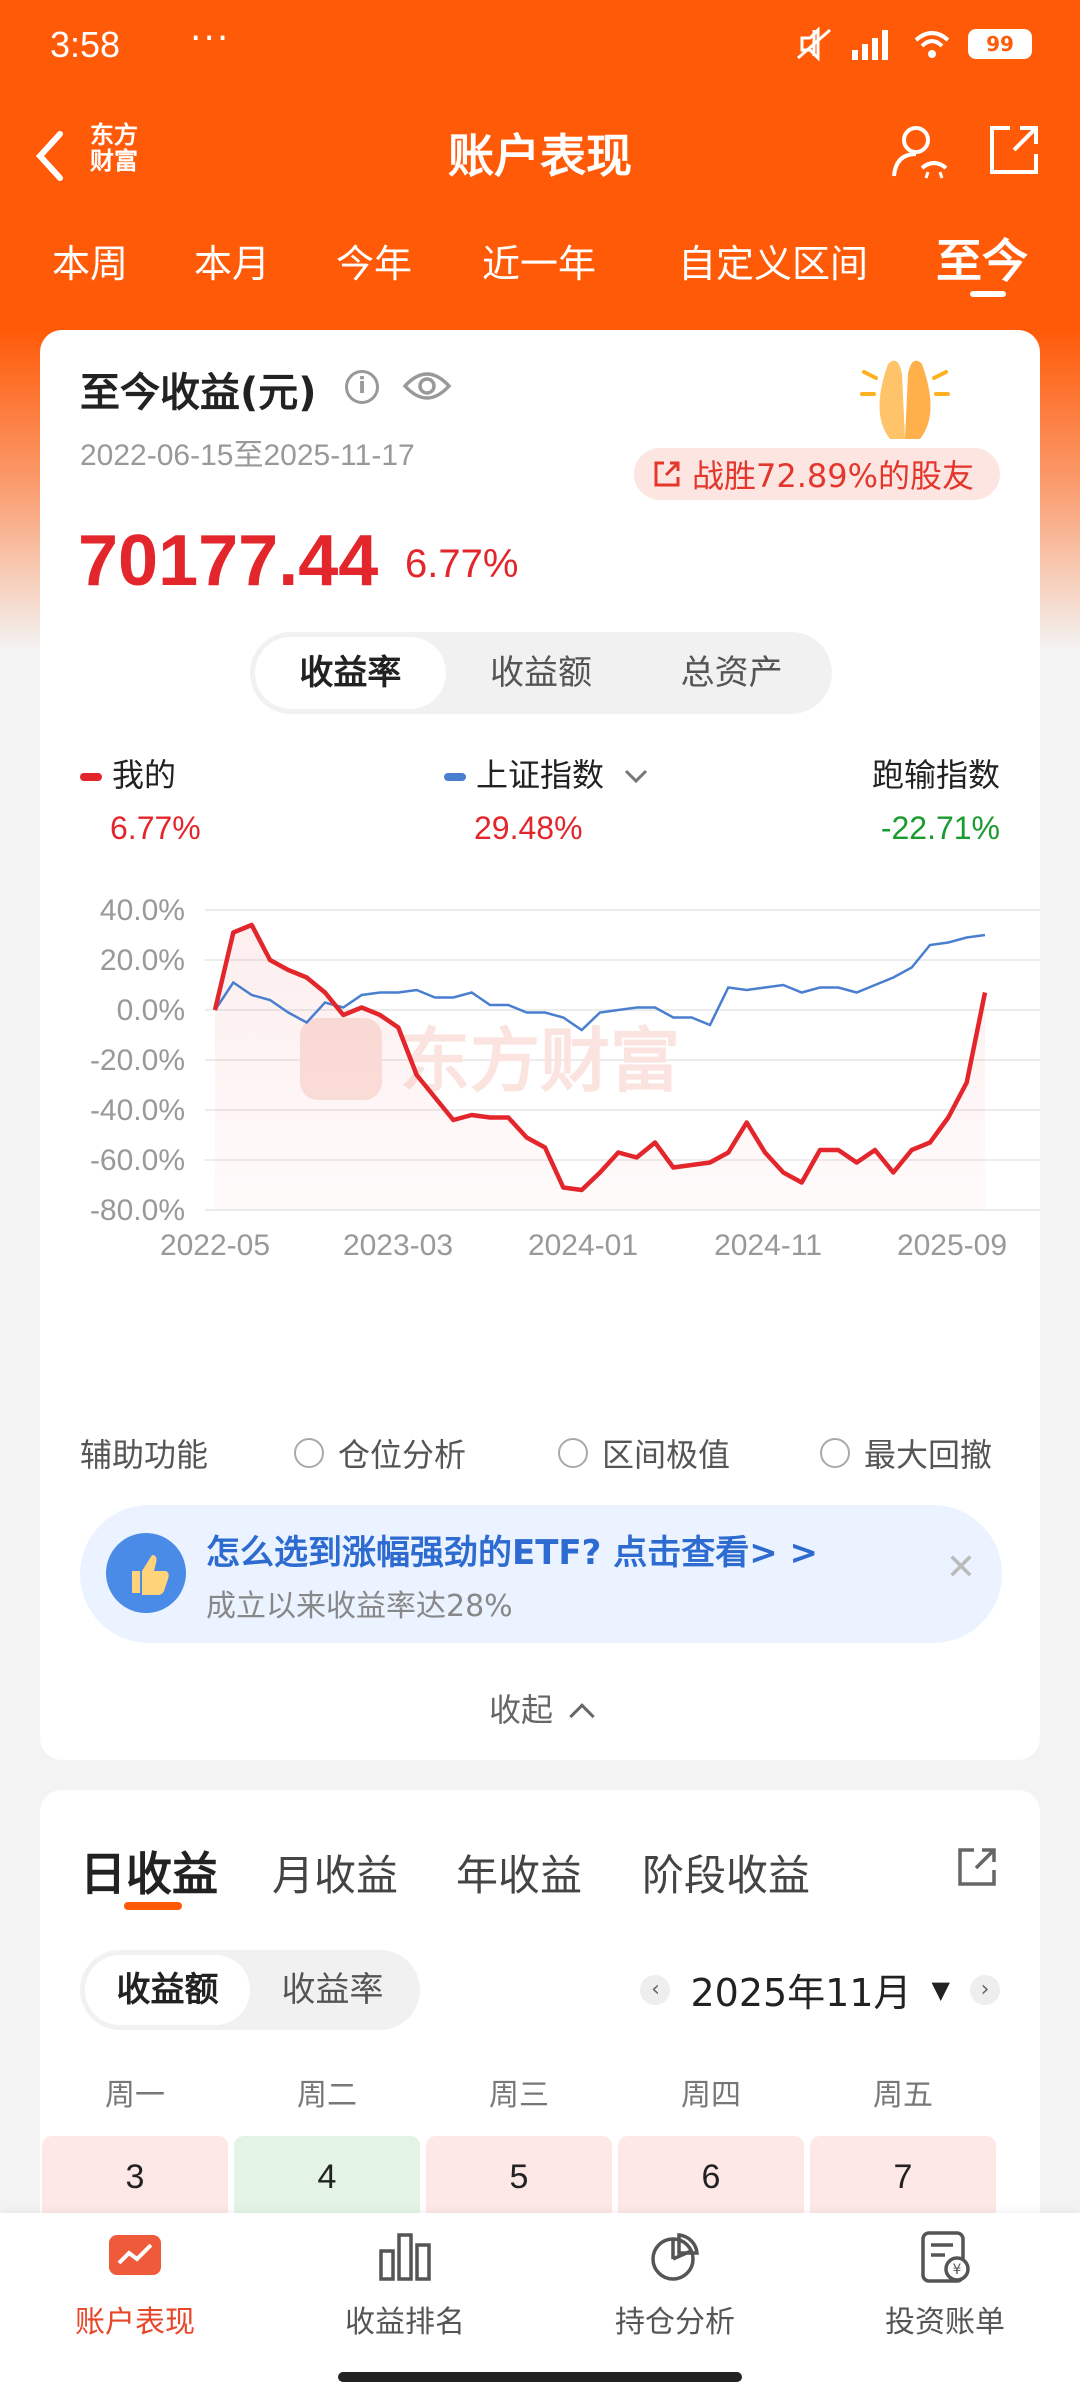 The height and width of the screenshot is (2400, 1080). Describe the element at coordinates (945, 2257) in the screenshot. I see `bill-icon: ¥` at that location.